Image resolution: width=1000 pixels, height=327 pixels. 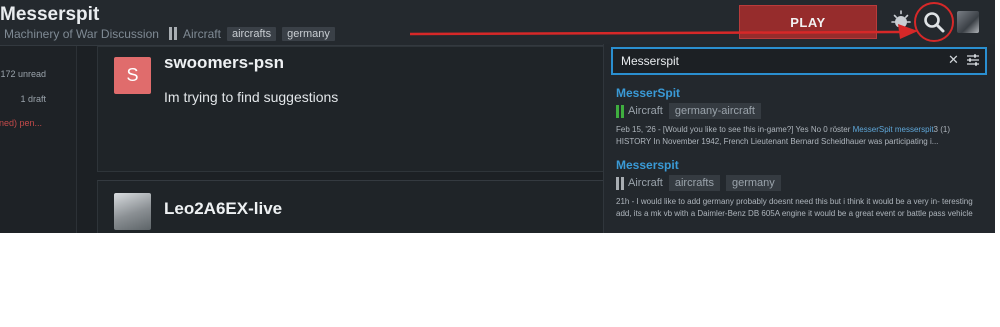 I want to click on avatar: S, so click(x=132, y=75).